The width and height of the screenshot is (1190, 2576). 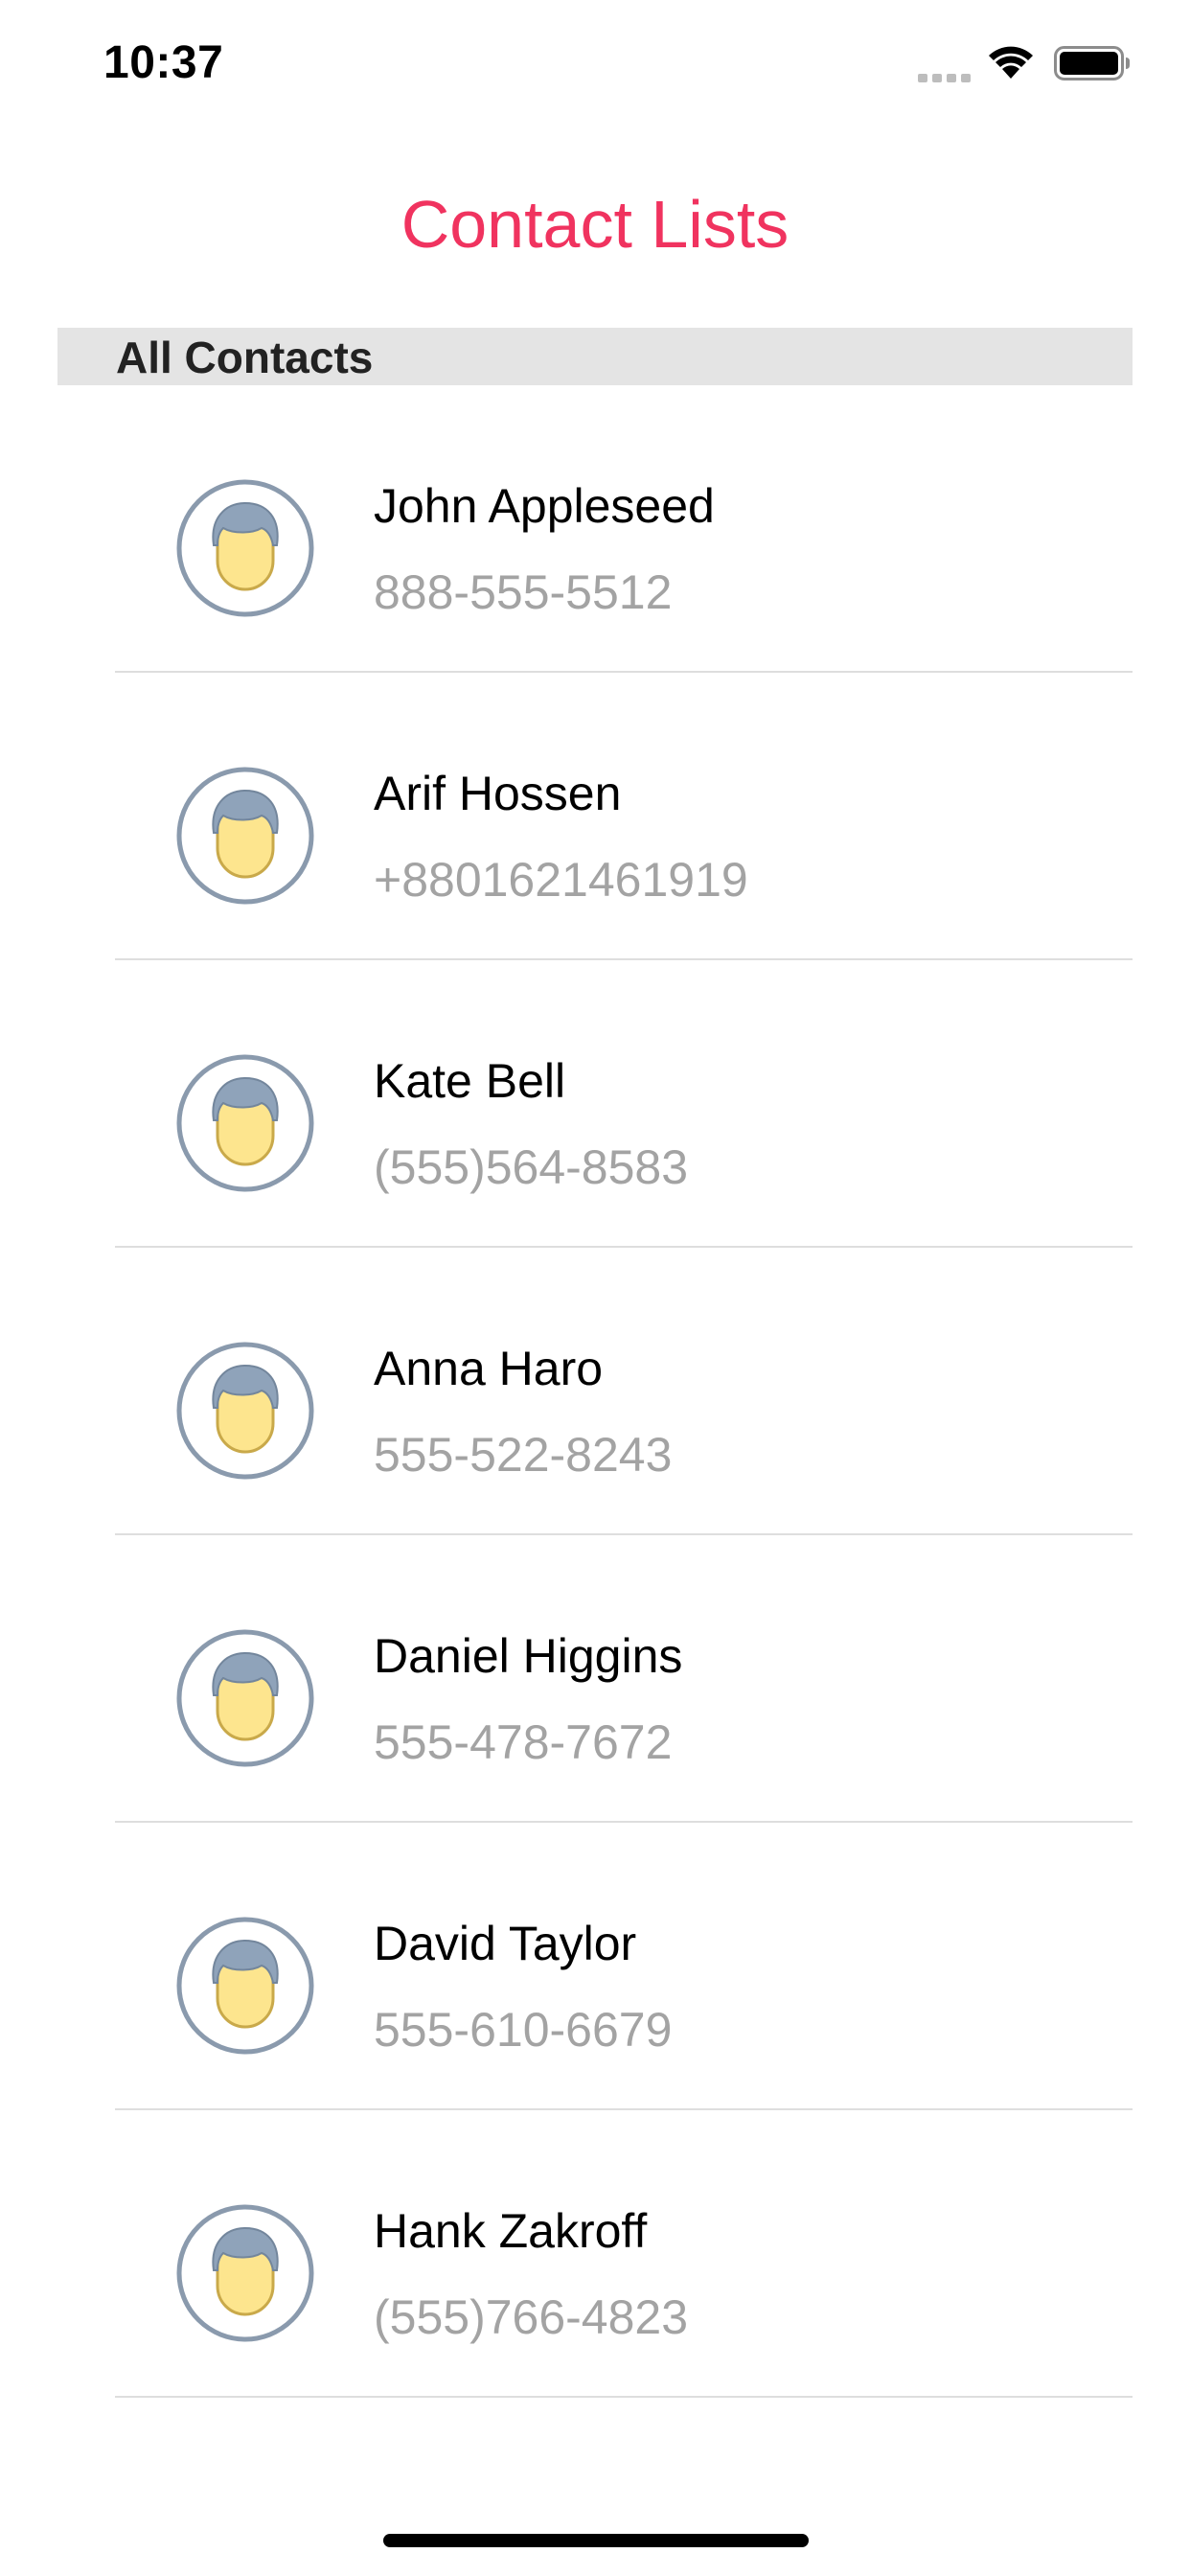 I want to click on status-bar: 10:37, so click(x=595, y=63).